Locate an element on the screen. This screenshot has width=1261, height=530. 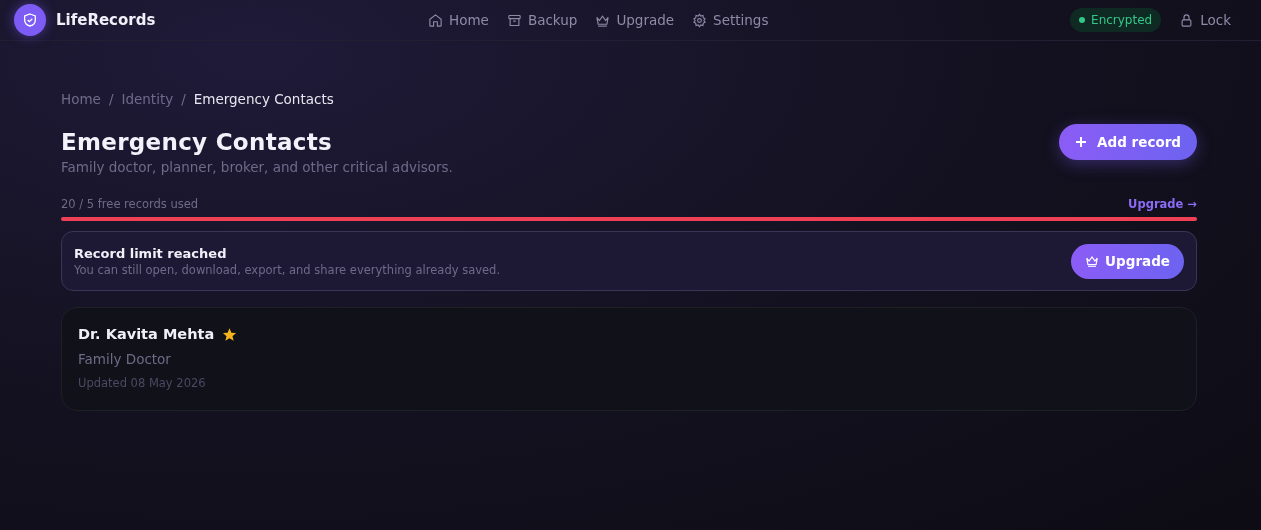
breadcrumb-link: Home is located at coordinates (81, 99).